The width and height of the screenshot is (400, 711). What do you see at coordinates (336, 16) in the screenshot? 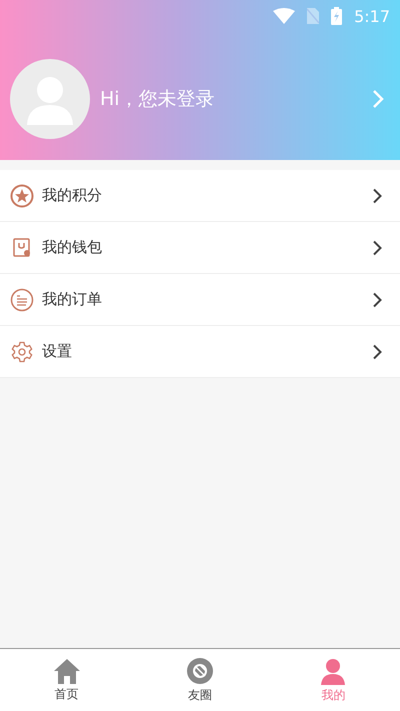
I see `battery-icon` at bounding box center [336, 16].